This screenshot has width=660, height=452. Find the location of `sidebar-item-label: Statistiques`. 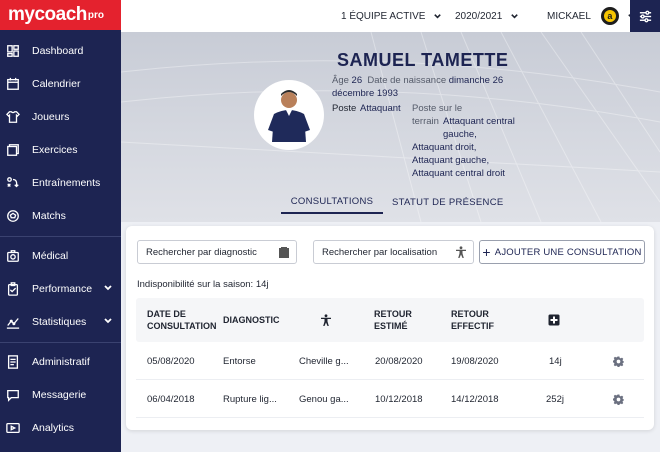

sidebar-item-label: Statistiques is located at coordinates (59, 321).